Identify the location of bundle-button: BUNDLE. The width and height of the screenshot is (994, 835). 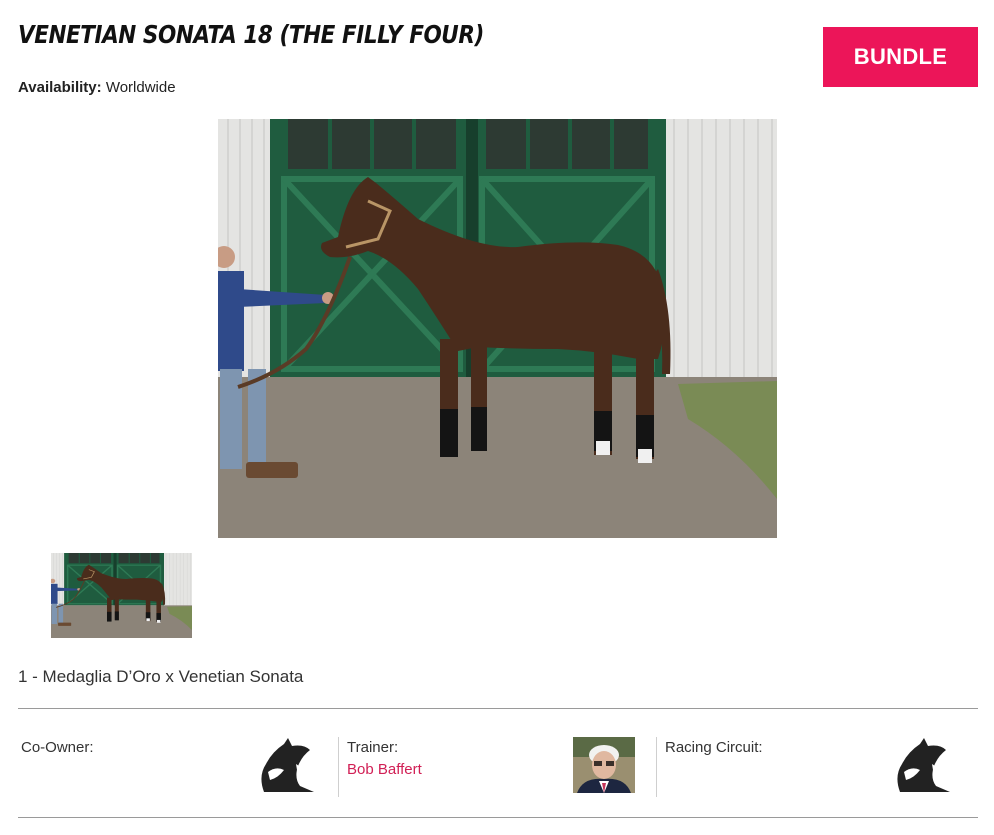
(900, 57).